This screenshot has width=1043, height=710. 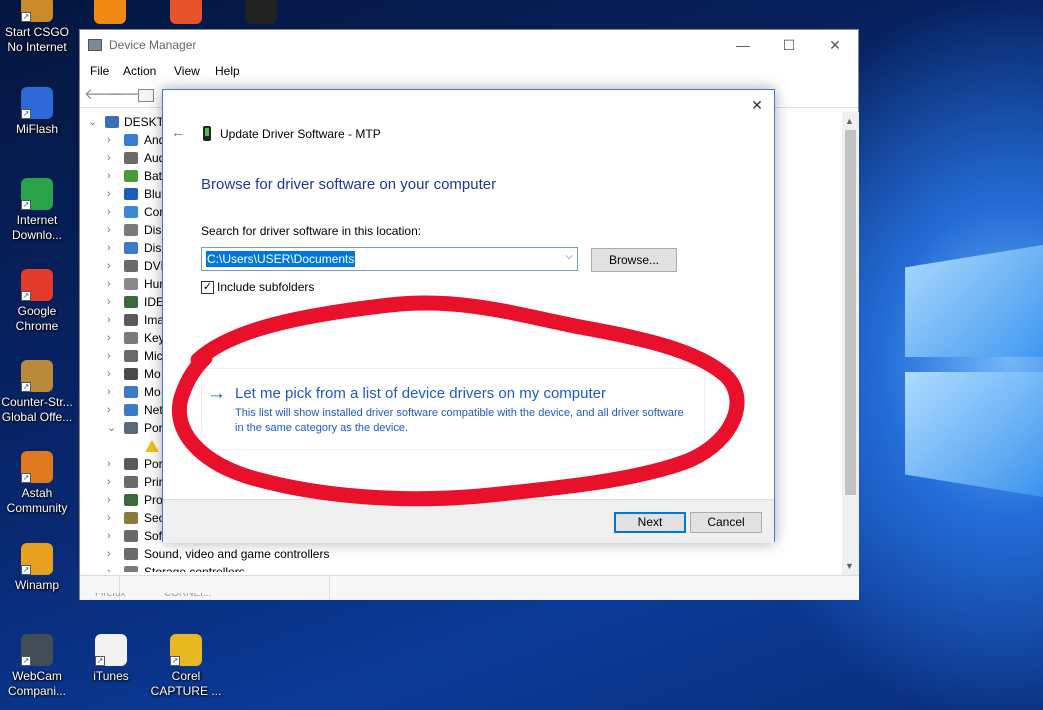 What do you see at coordinates (835, 45) in the screenshot?
I see `close-button: ✕` at bounding box center [835, 45].